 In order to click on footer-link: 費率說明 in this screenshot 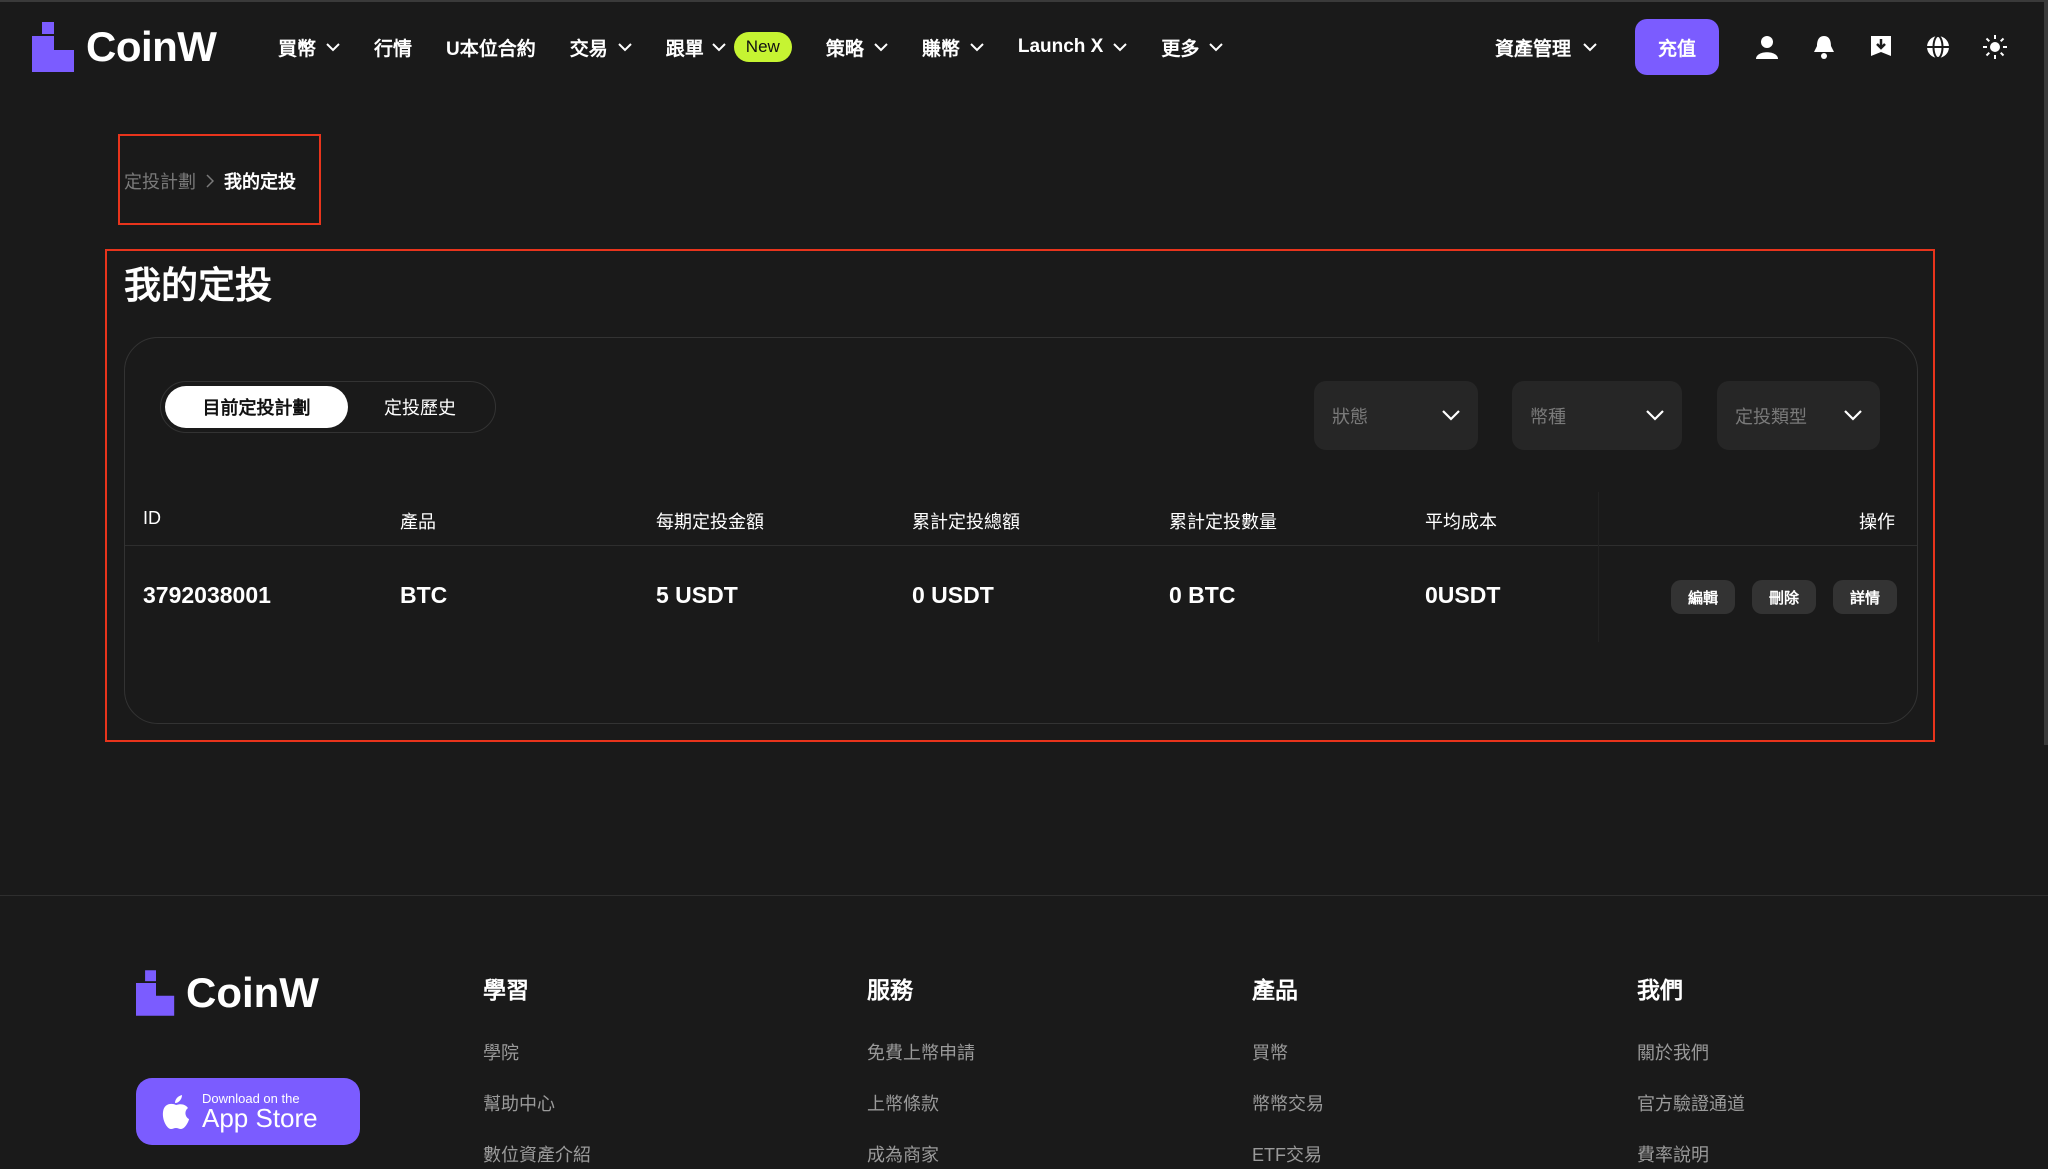, I will do `click(1673, 1154)`.